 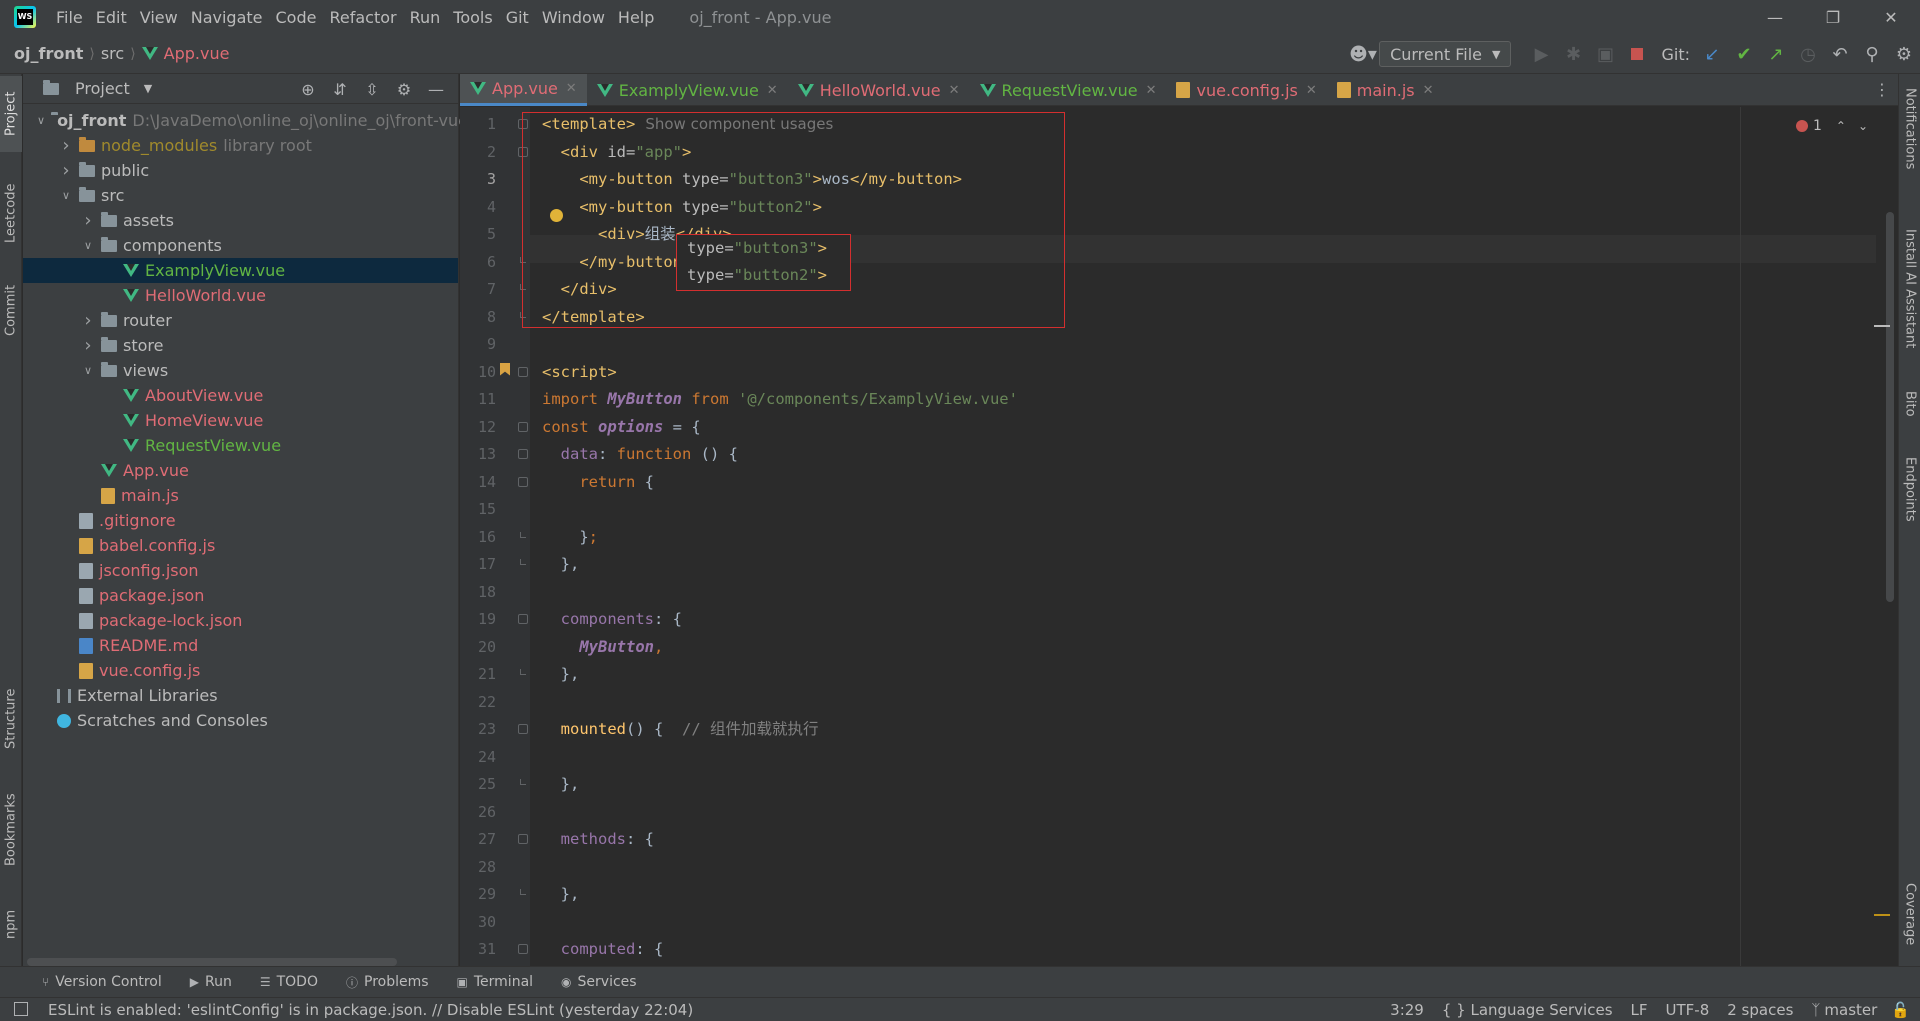 What do you see at coordinates (112, 53) in the screenshot?
I see `breadcrumb-folder: src` at bounding box center [112, 53].